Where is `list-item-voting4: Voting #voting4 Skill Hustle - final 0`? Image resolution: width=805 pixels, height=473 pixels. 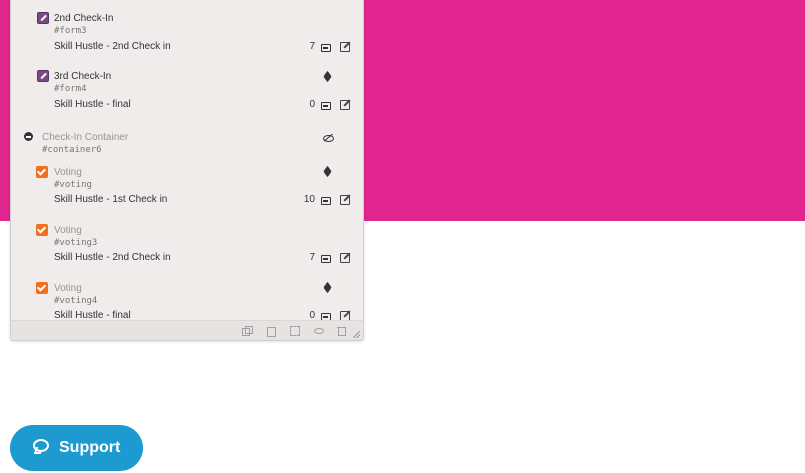
list-item-voting4: Voting #voting4 Skill Hustle - final 0 is located at coordinates (187, 298).